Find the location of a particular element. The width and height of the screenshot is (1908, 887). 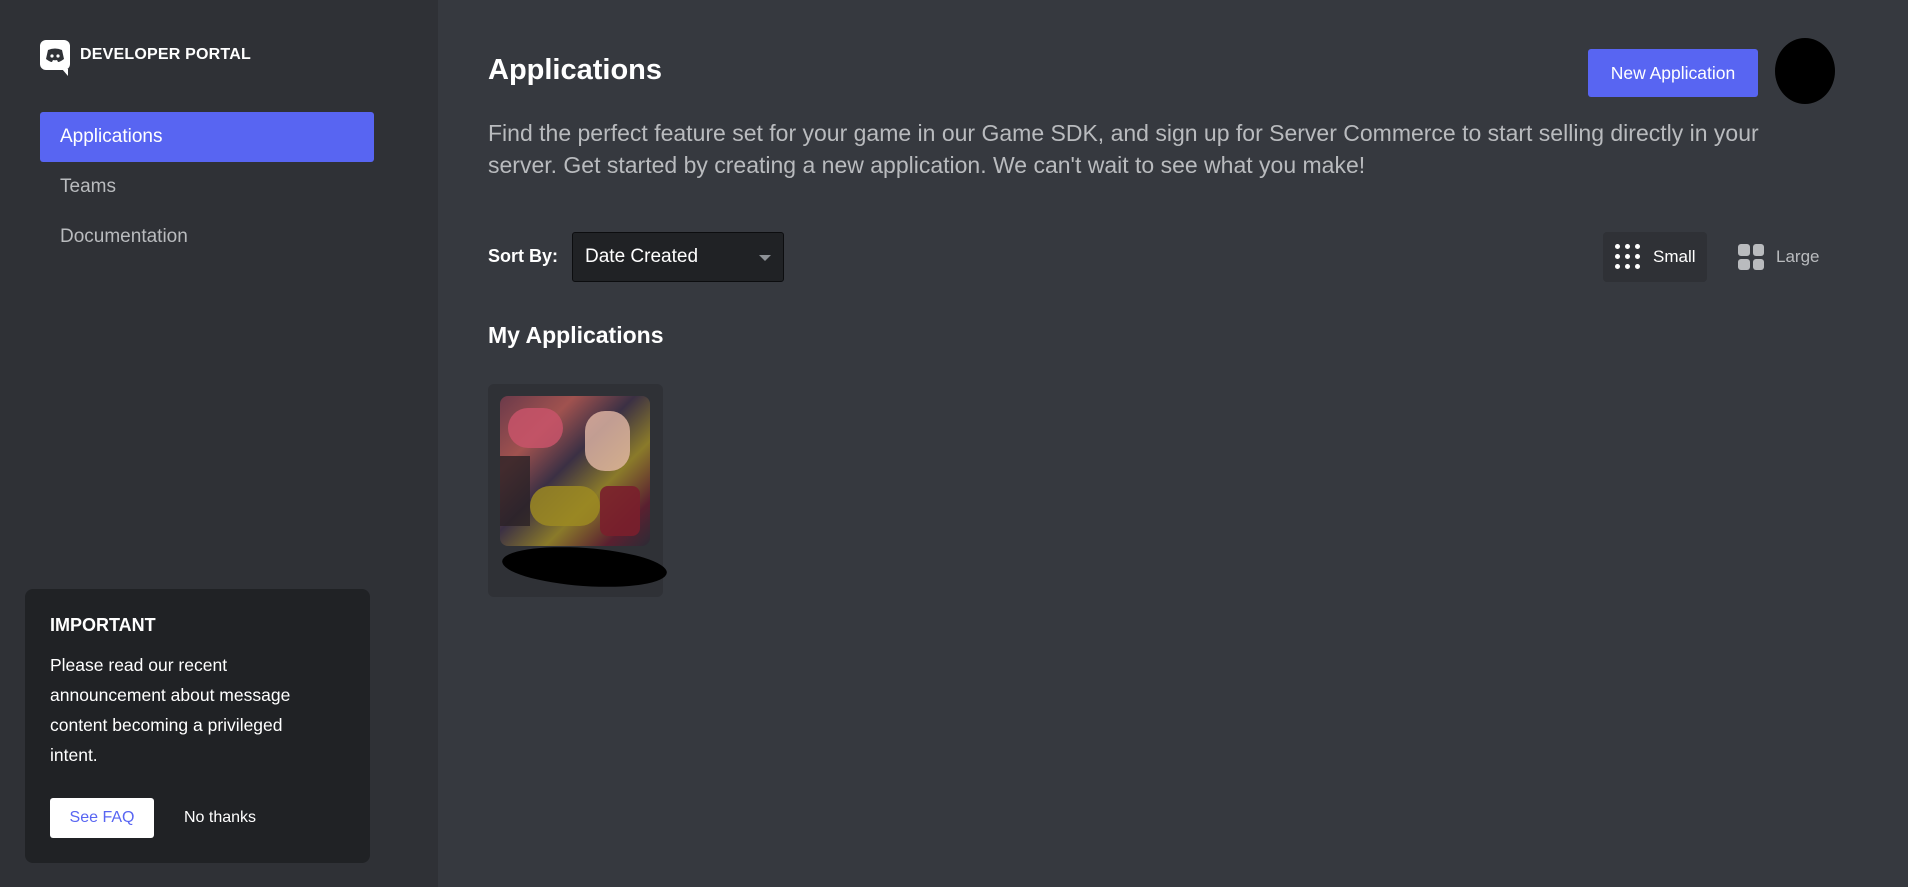

sidebar-nav: Applications Teams Documentation is located at coordinates (207, 187).